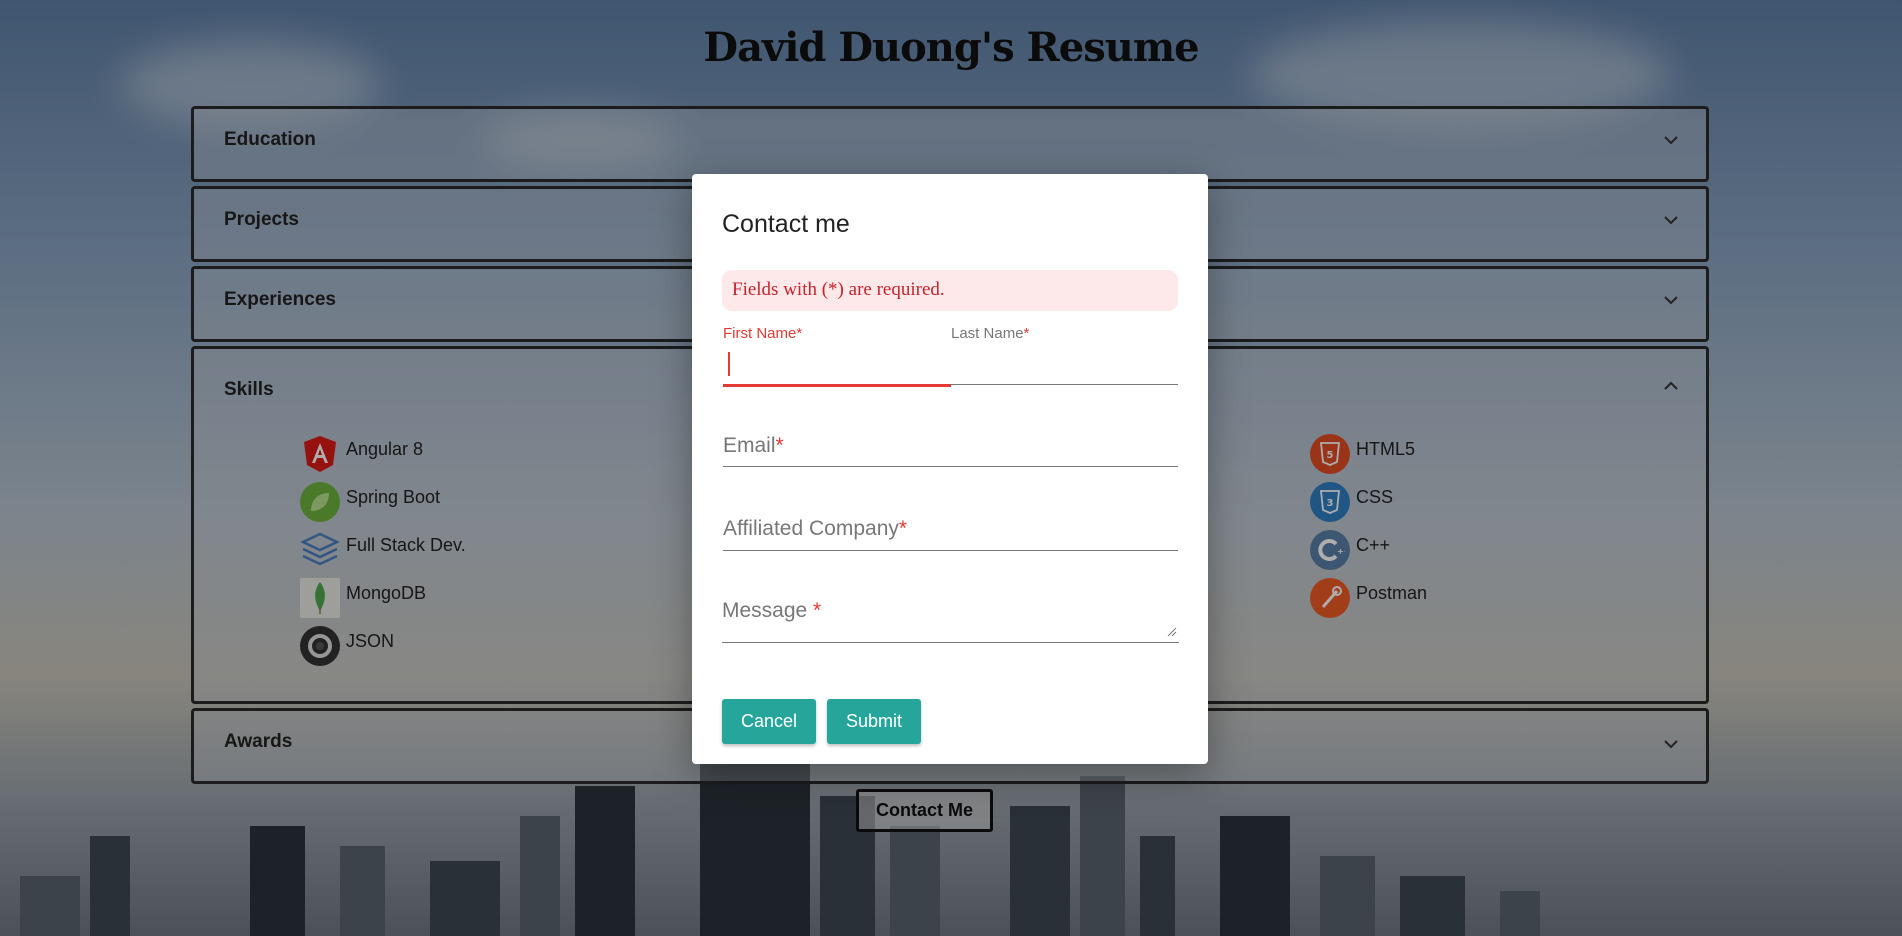  I want to click on company-placeholder: Affiliated Company, so click(811, 528).